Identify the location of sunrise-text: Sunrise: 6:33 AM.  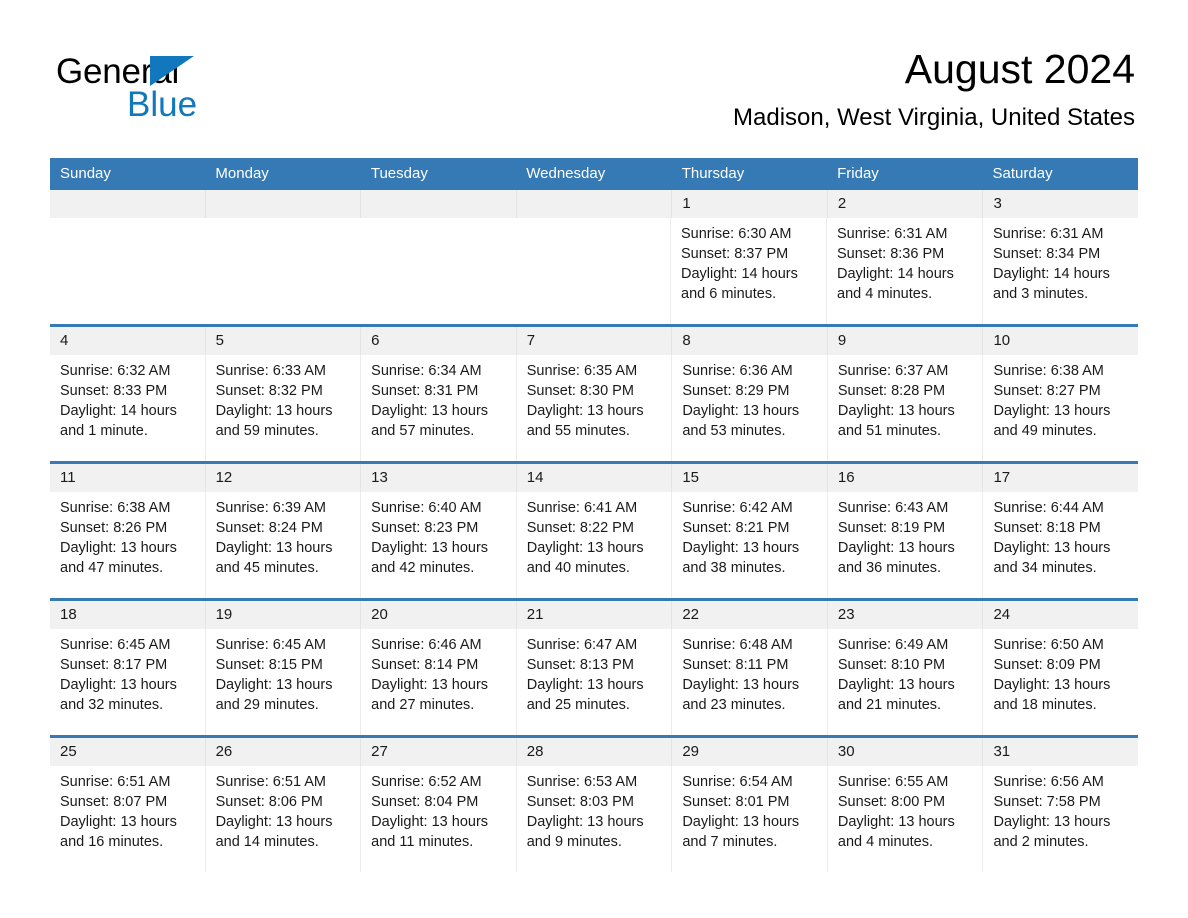
(270, 371).